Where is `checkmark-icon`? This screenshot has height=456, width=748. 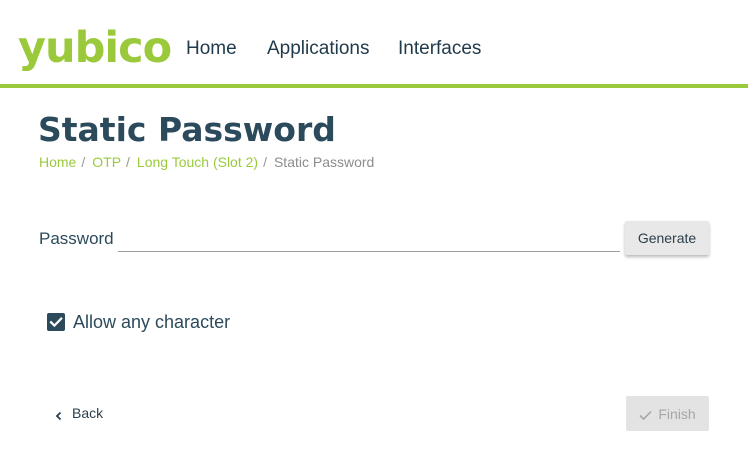 checkmark-icon is located at coordinates (56, 322).